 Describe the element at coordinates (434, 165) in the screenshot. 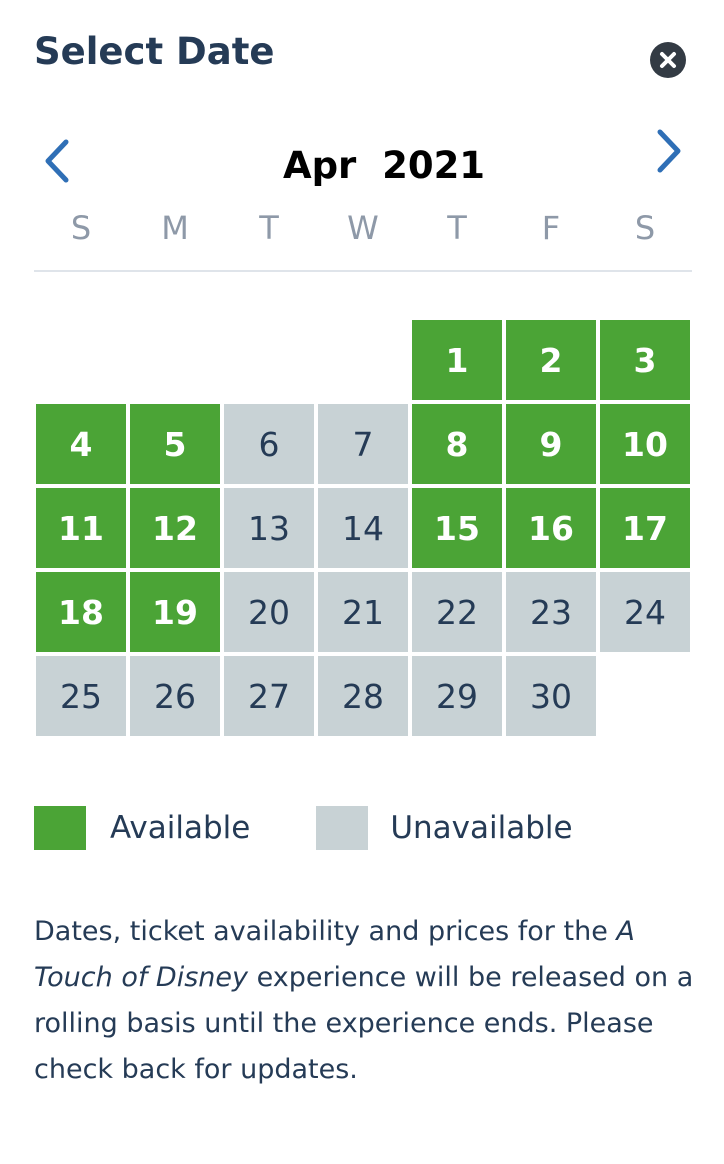

I see `year-label: 2021` at that location.